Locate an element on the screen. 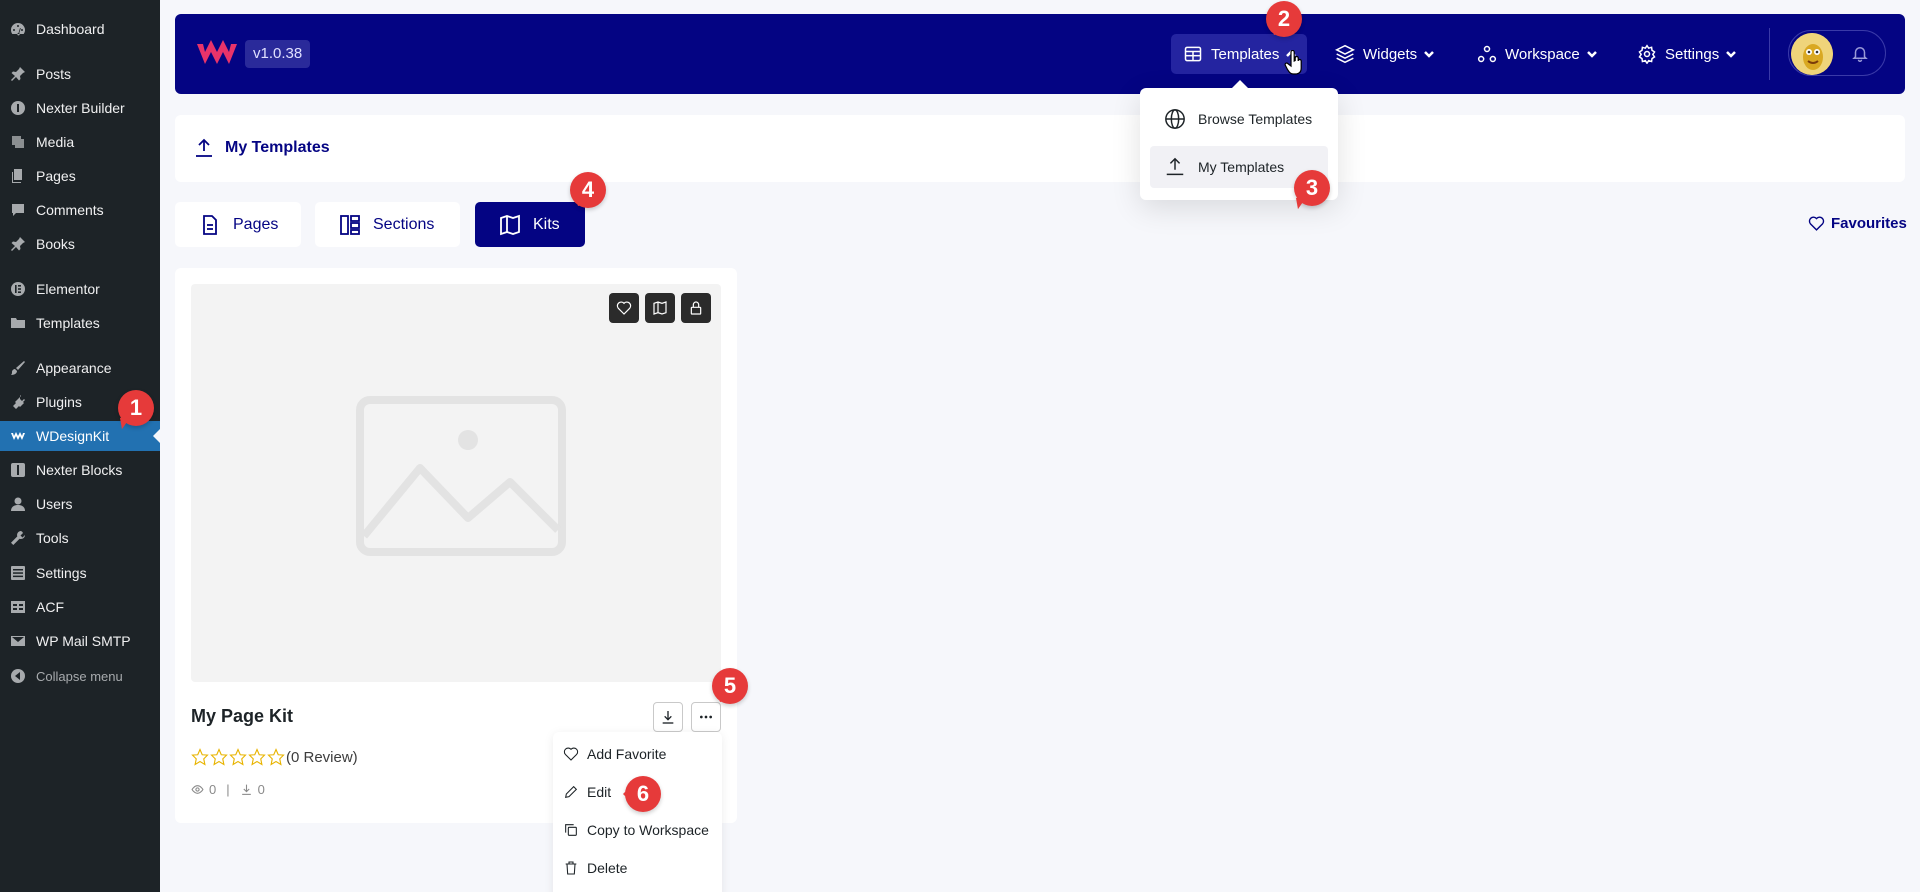  sidebar-item-users: Users is located at coordinates (80, 504).